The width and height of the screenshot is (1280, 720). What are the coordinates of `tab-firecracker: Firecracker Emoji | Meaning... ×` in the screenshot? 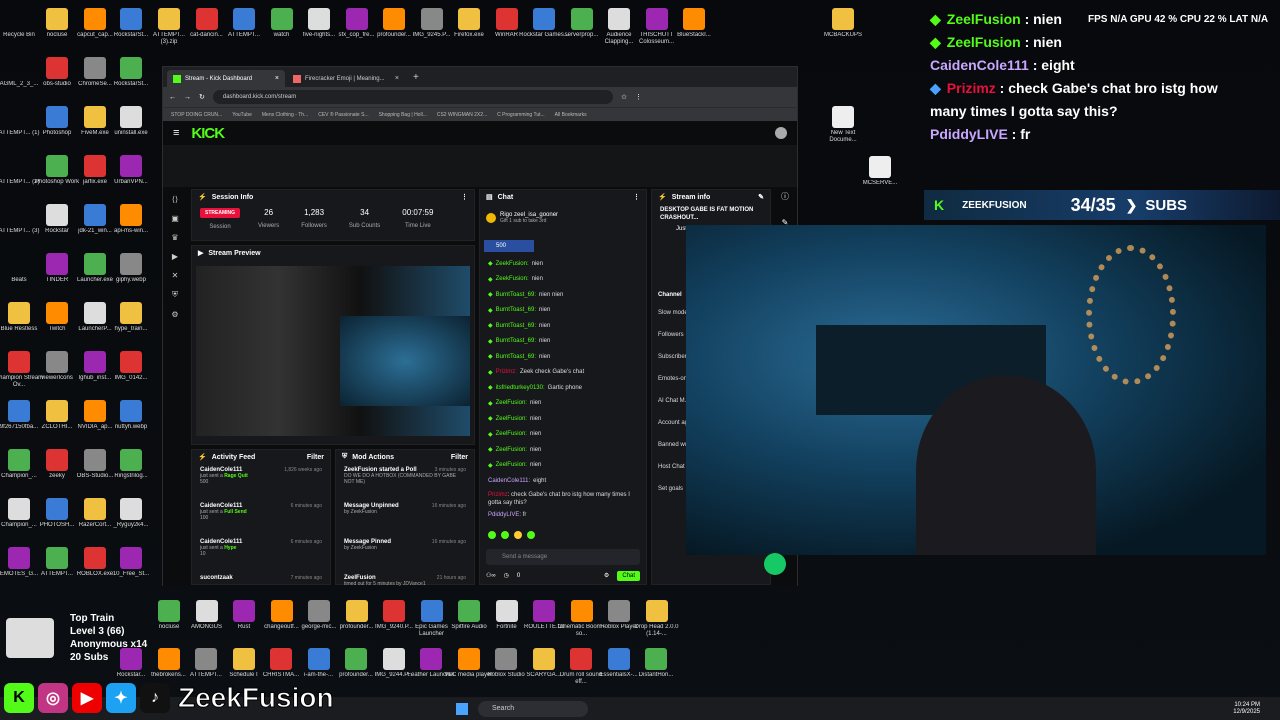 It's located at (346, 78).